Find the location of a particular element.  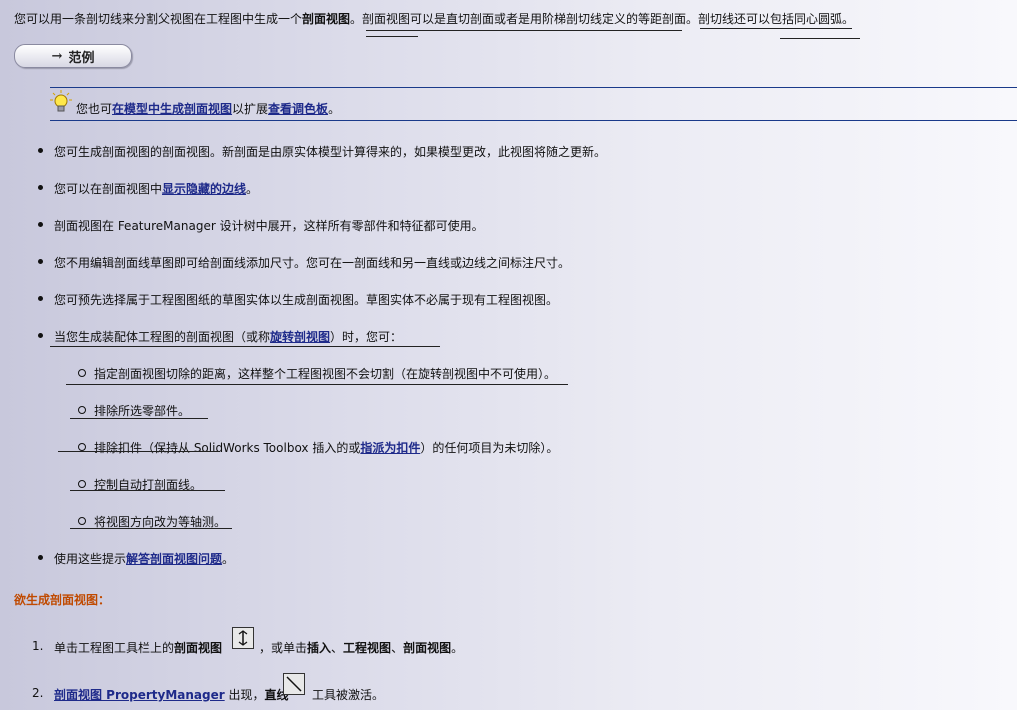

step-1-text: 单击工程图工具栏上的剖面视图 is located at coordinates (138, 647).